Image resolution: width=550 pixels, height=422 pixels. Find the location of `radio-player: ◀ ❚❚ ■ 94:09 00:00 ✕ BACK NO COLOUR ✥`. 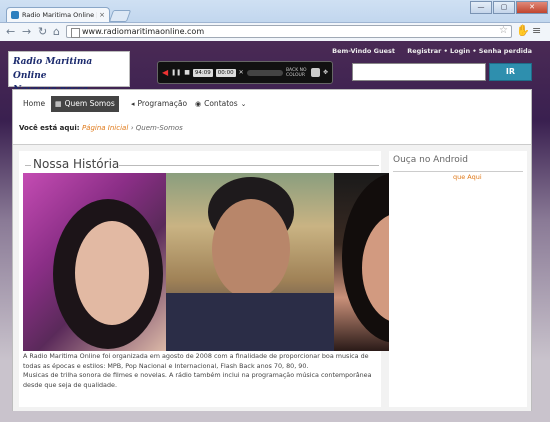

radio-player: ◀ ❚❚ ■ 94:09 00:00 ✕ BACK NO COLOUR ✥ is located at coordinates (245, 72).